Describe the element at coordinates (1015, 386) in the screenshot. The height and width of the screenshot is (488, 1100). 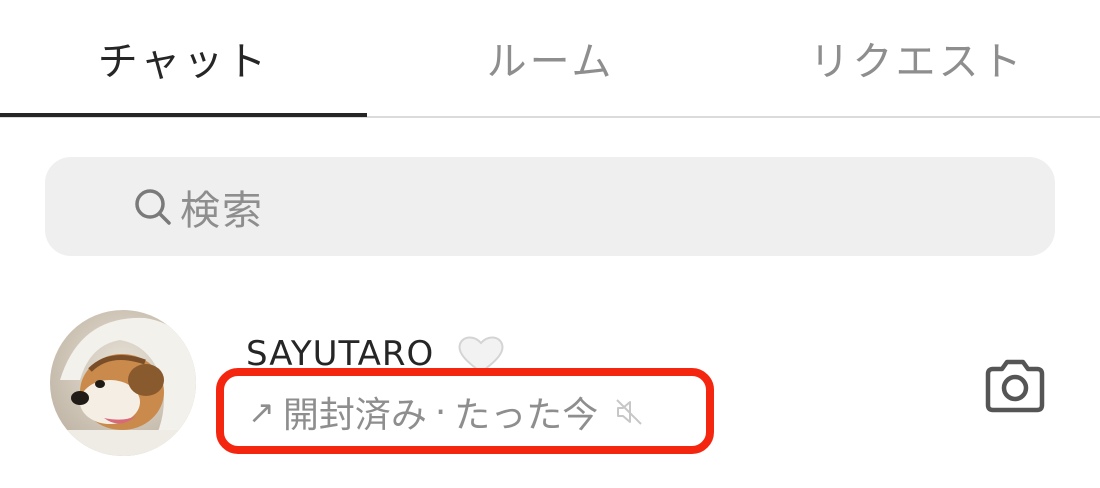
I see `camera-icon` at that location.